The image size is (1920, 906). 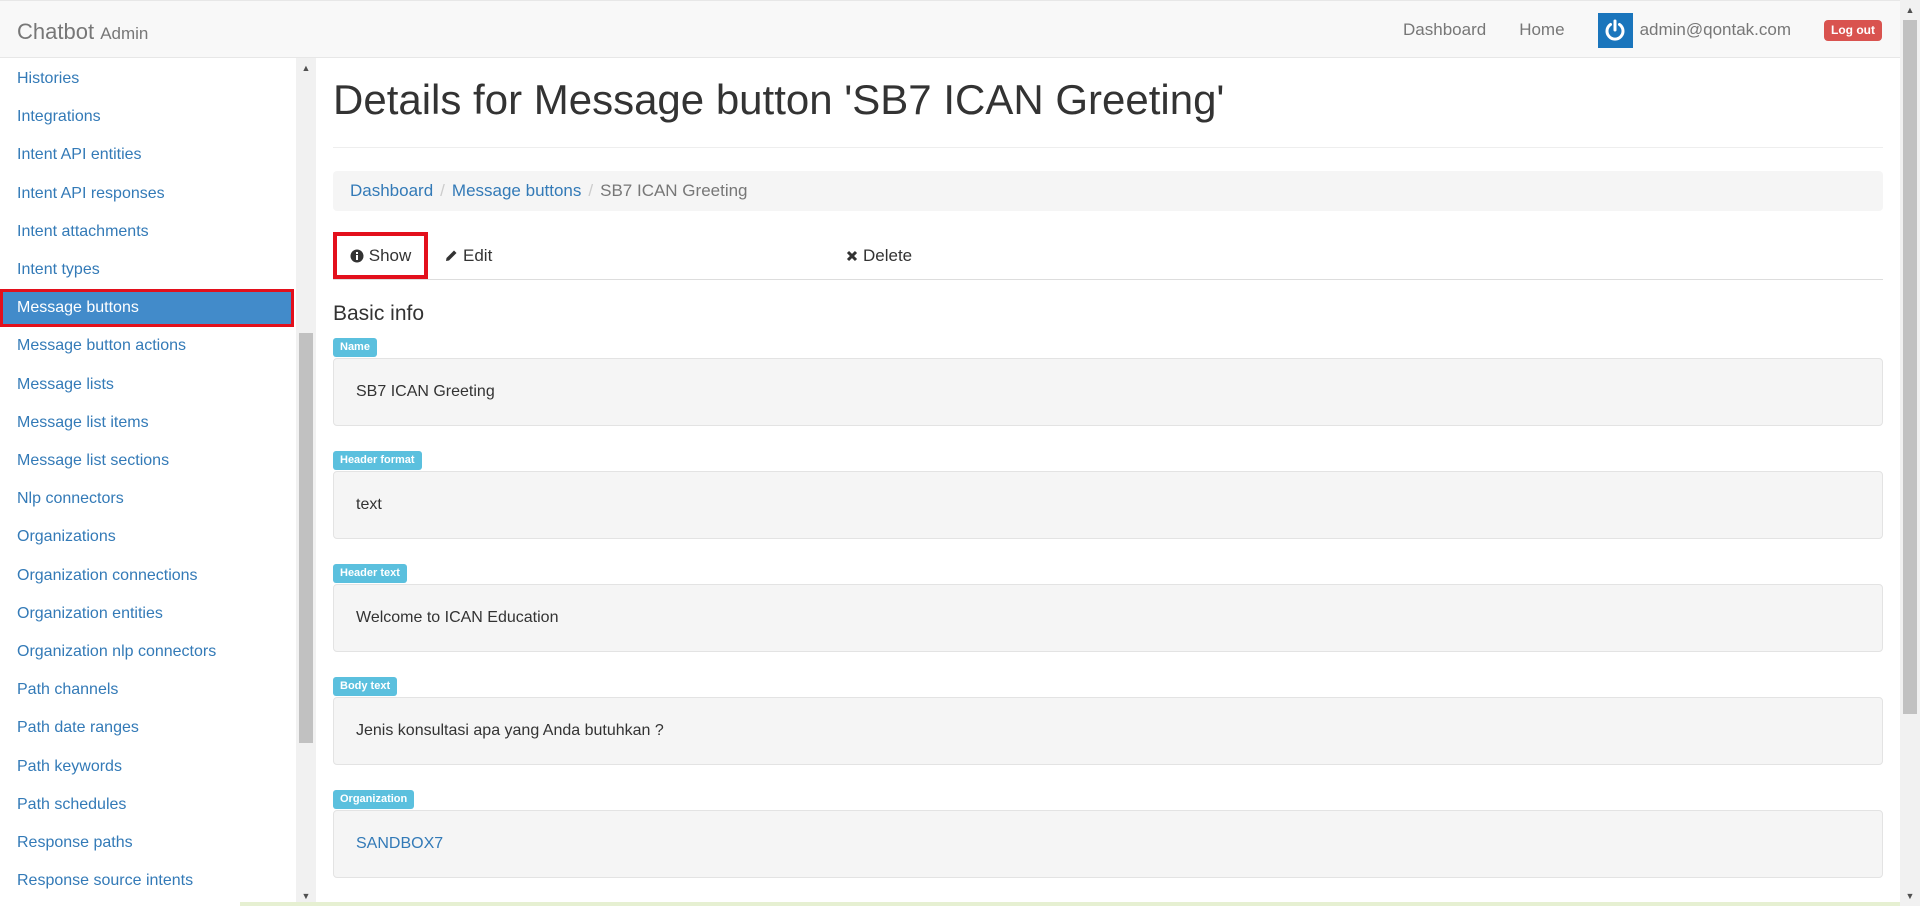 I want to click on page-scrollbar: ▲ ▼, so click(x=1910, y=453).